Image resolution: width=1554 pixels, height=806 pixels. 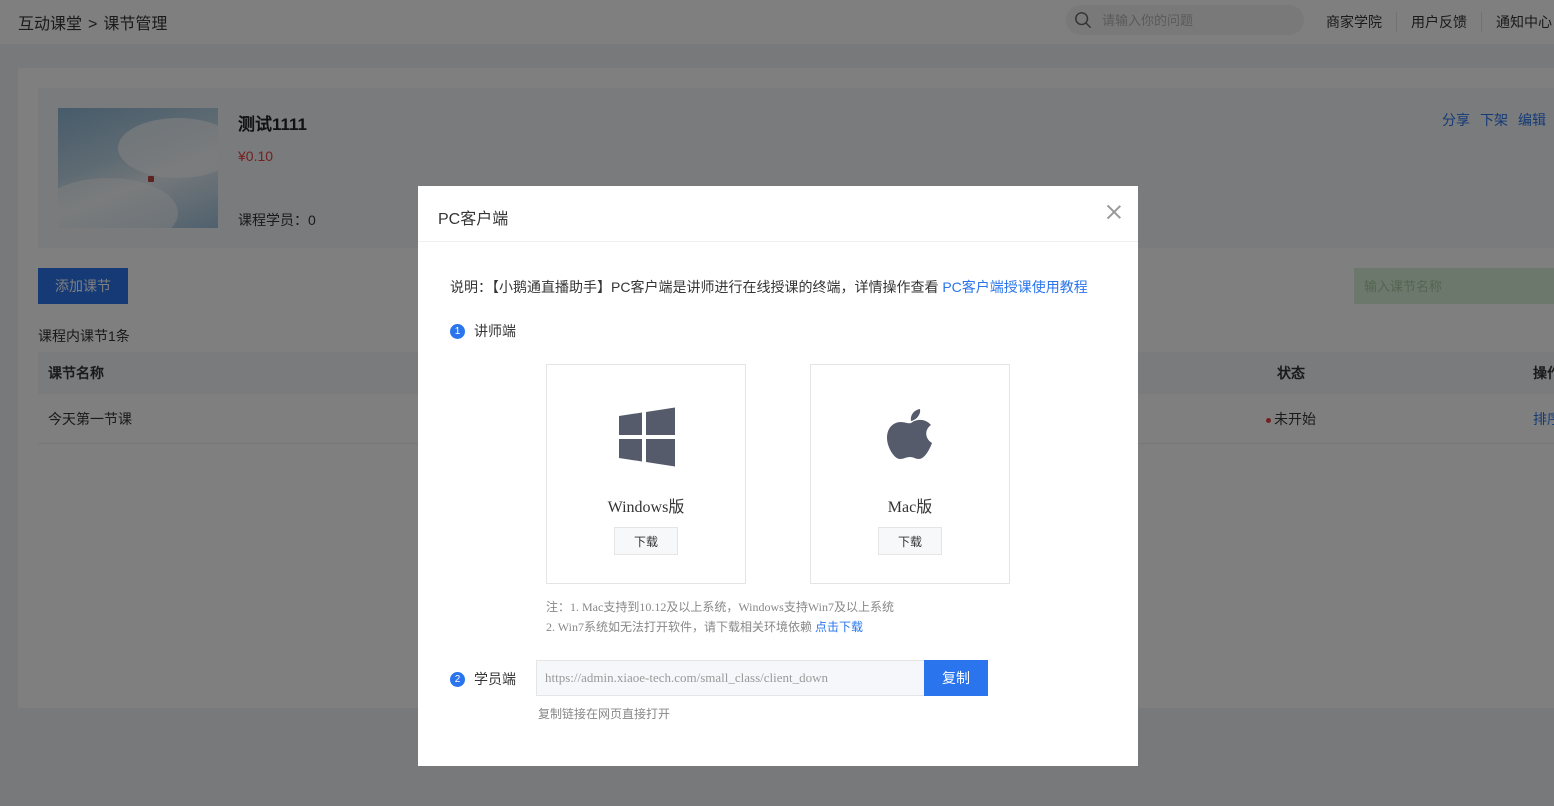 What do you see at coordinates (495, 331) in the screenshot?
I see `teacher-step-label: 讲师端` at bounding box center [495, 331].